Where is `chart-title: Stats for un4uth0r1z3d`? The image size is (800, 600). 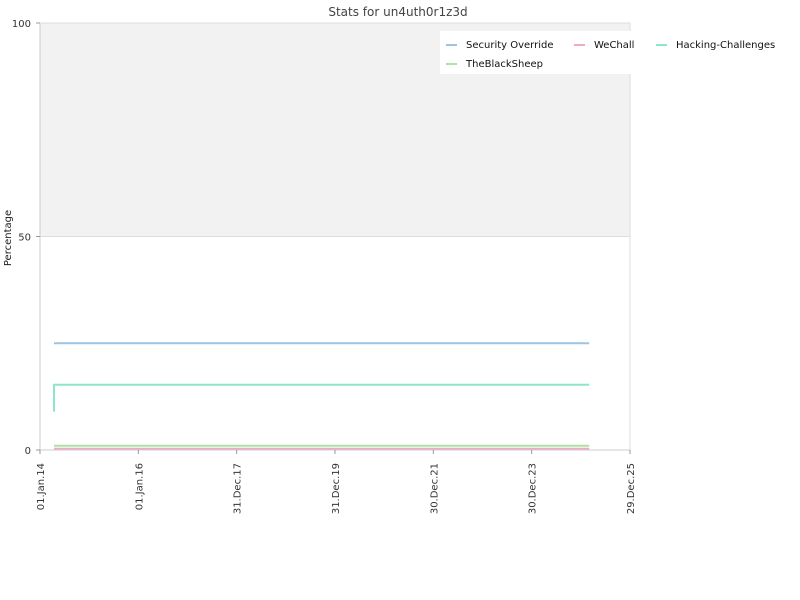
chart-title: Stats for un4uth0r1z3d is located at coordinates (397, 12).